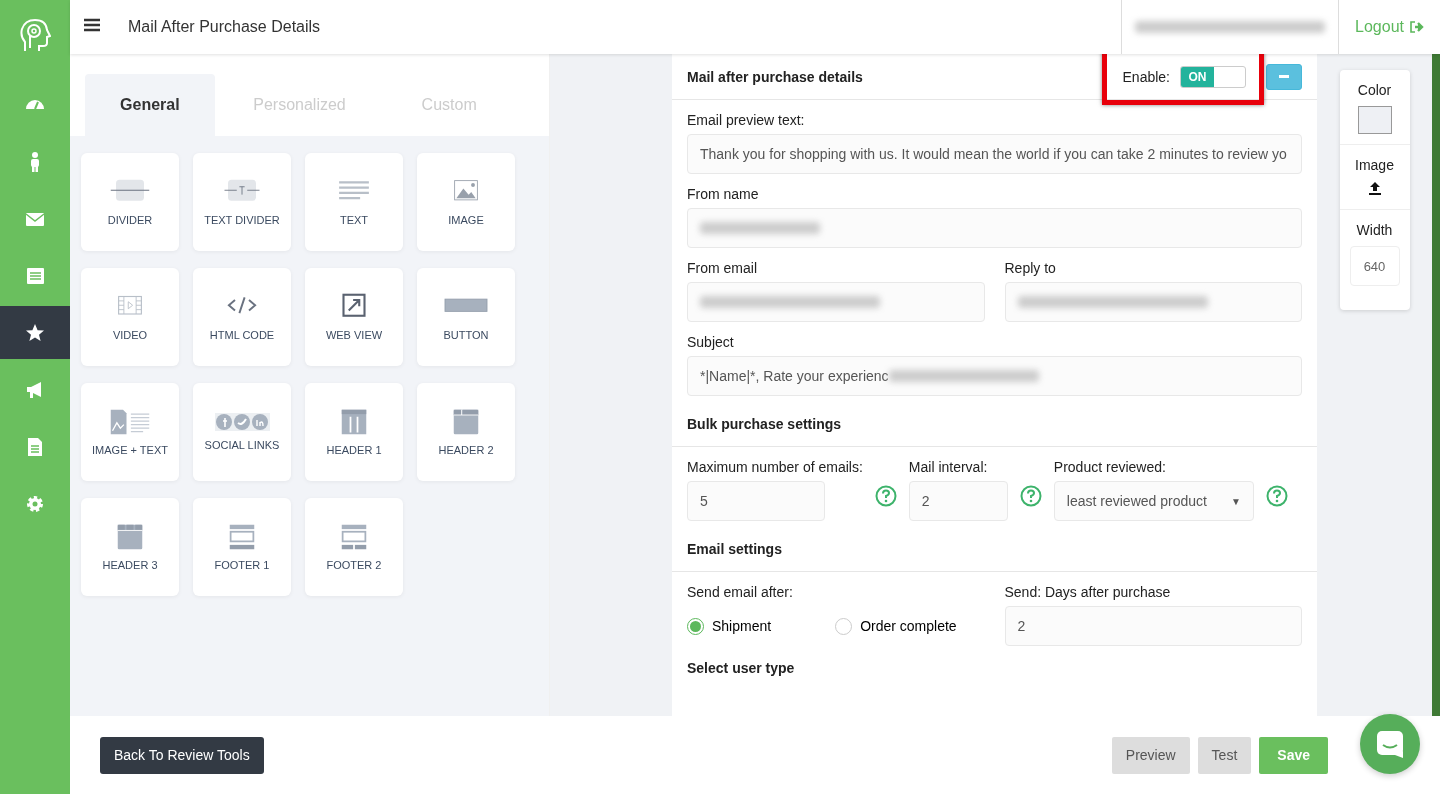 The image size is (1440, 794). Describe the element at coordinates (466, 432) in the screenshot. I see `block-tile: HEADER 2` at that location.